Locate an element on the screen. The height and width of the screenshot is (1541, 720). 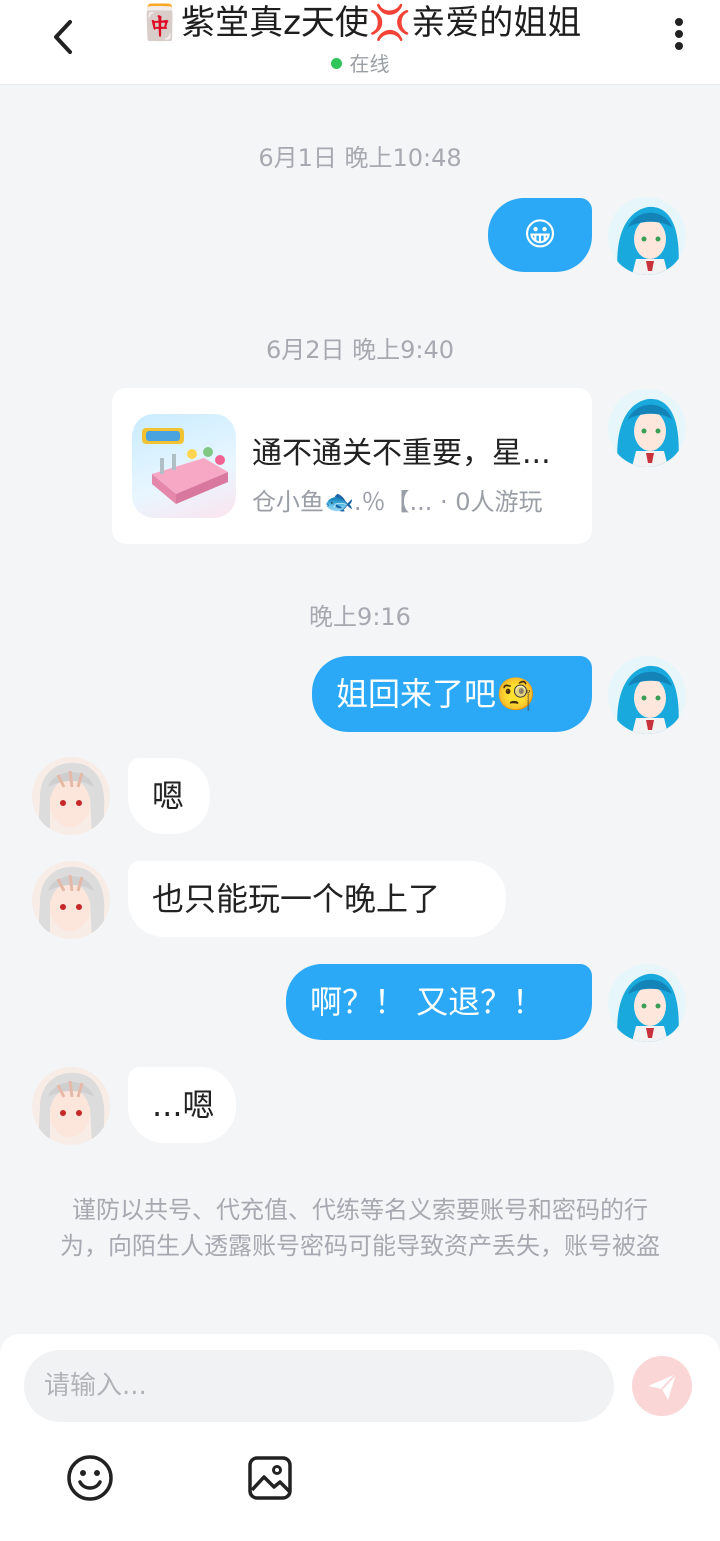
chat-header: 🀄紫堂真z天使💢亲爱的姐姐 在线 is located at coordinates (360, 42).